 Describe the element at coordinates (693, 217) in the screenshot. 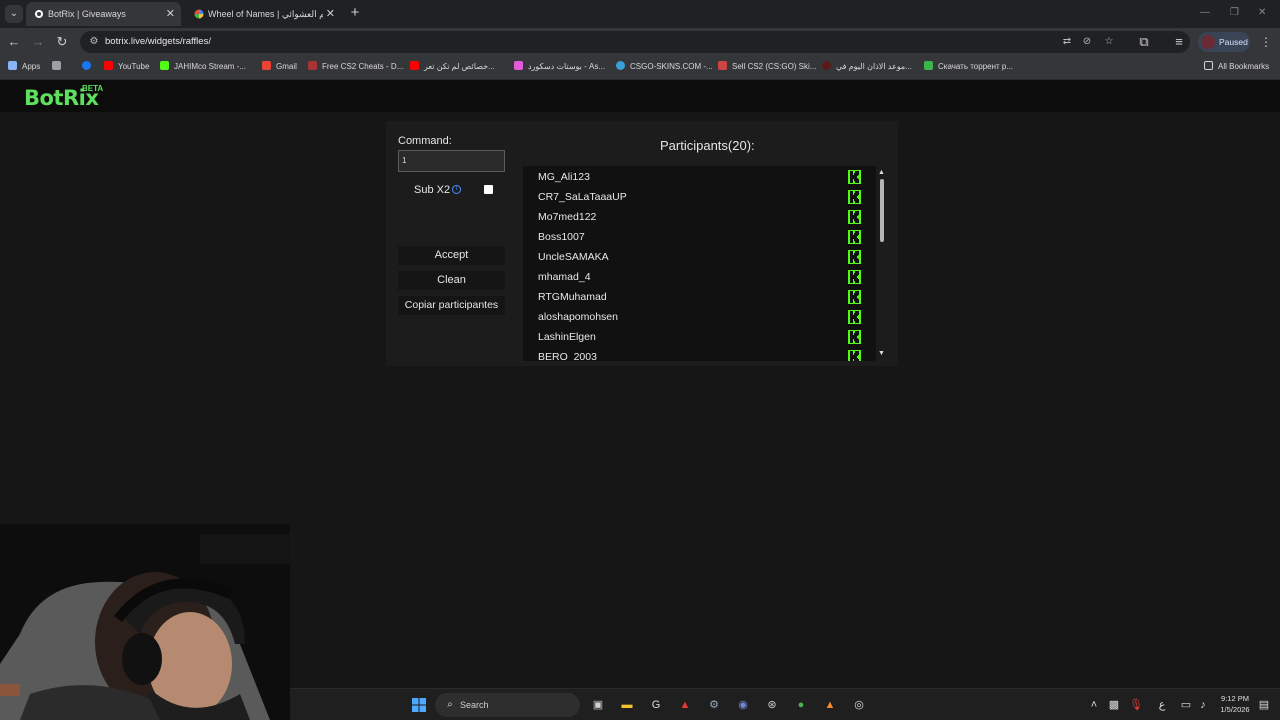

I see `participant-row: Mo7med122` at that location.